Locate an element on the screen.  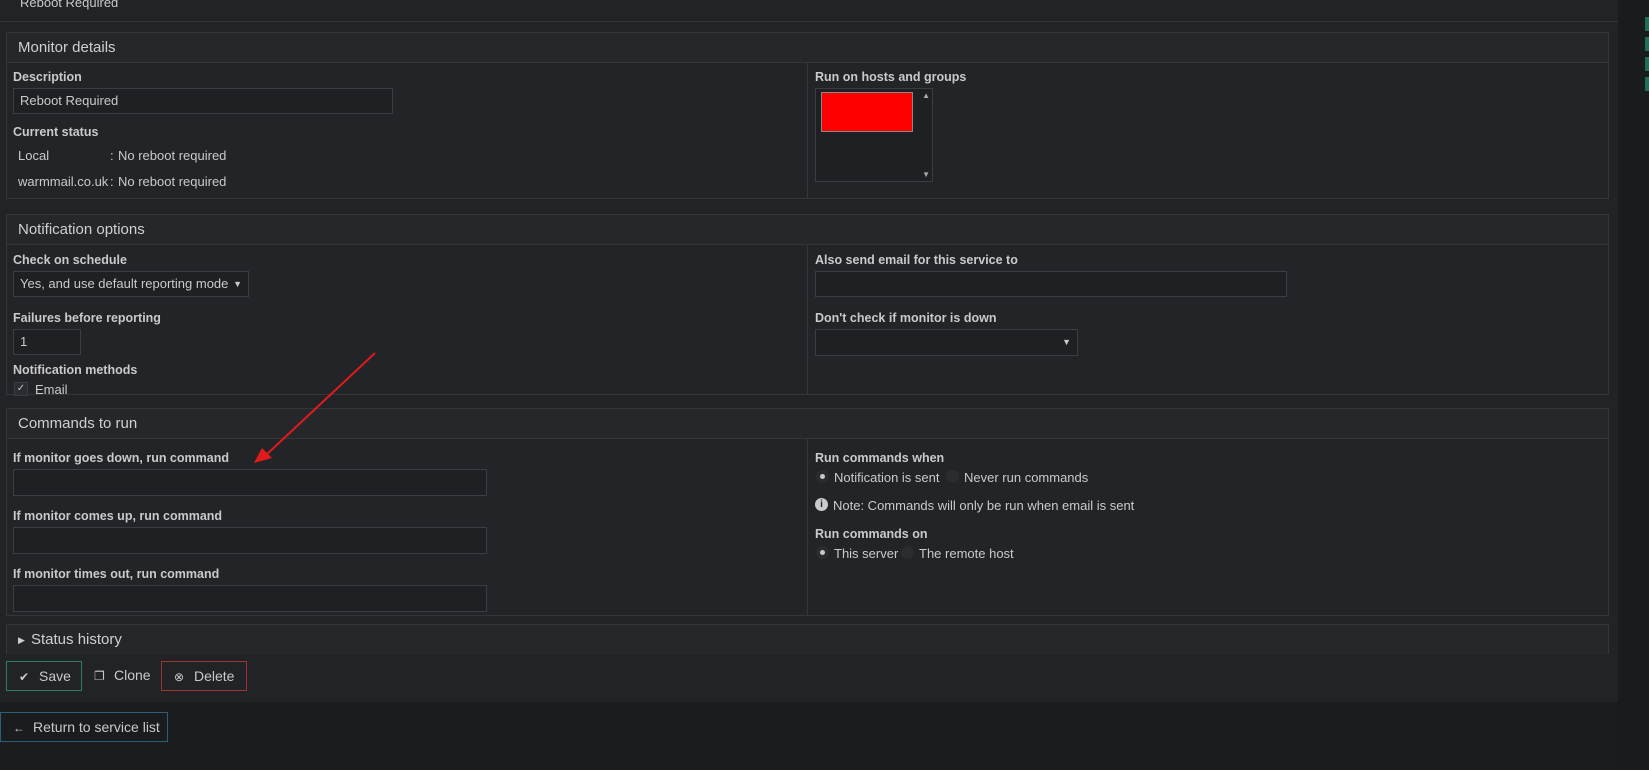
save-button: ✔ Save is located at coordinates (44, 676).